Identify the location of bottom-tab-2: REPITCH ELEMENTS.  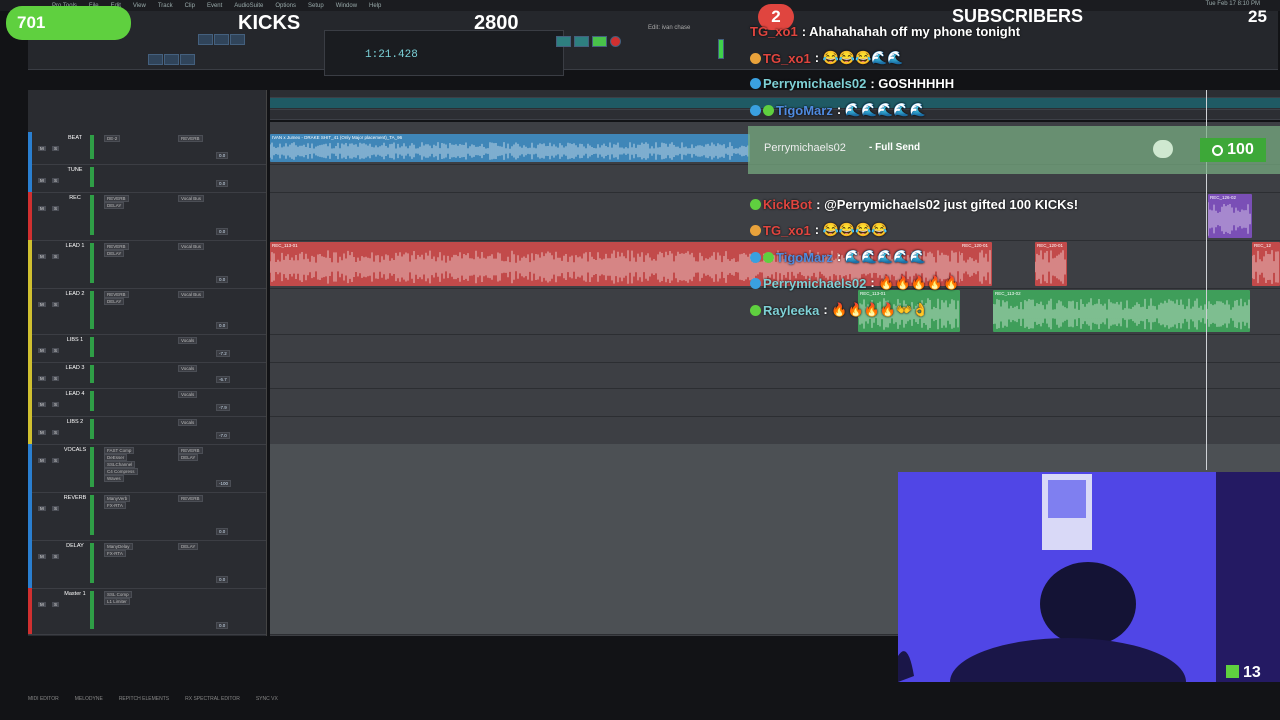
(144, 699).